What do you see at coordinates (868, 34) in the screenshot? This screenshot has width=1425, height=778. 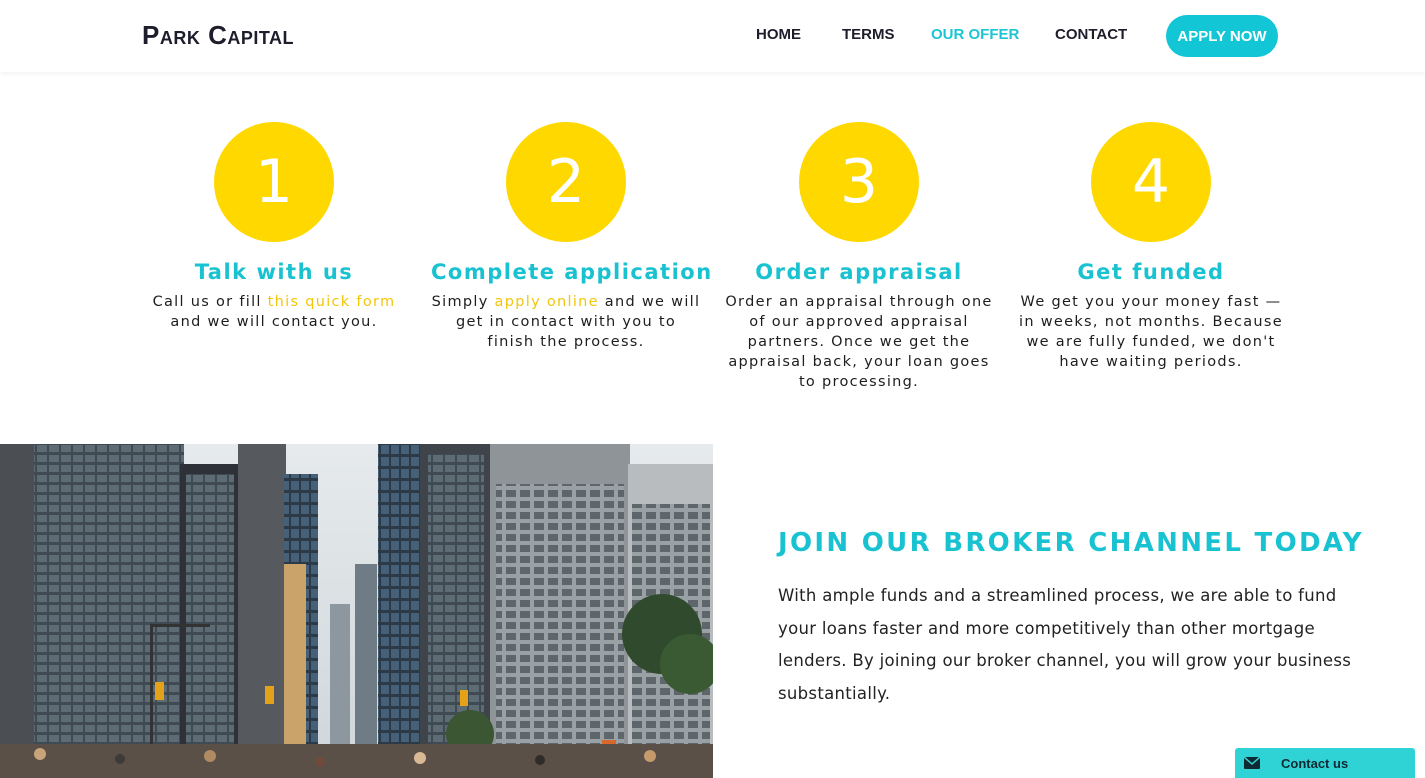 I see `nav-terms: TERMS` at bounding box center [868, 34].